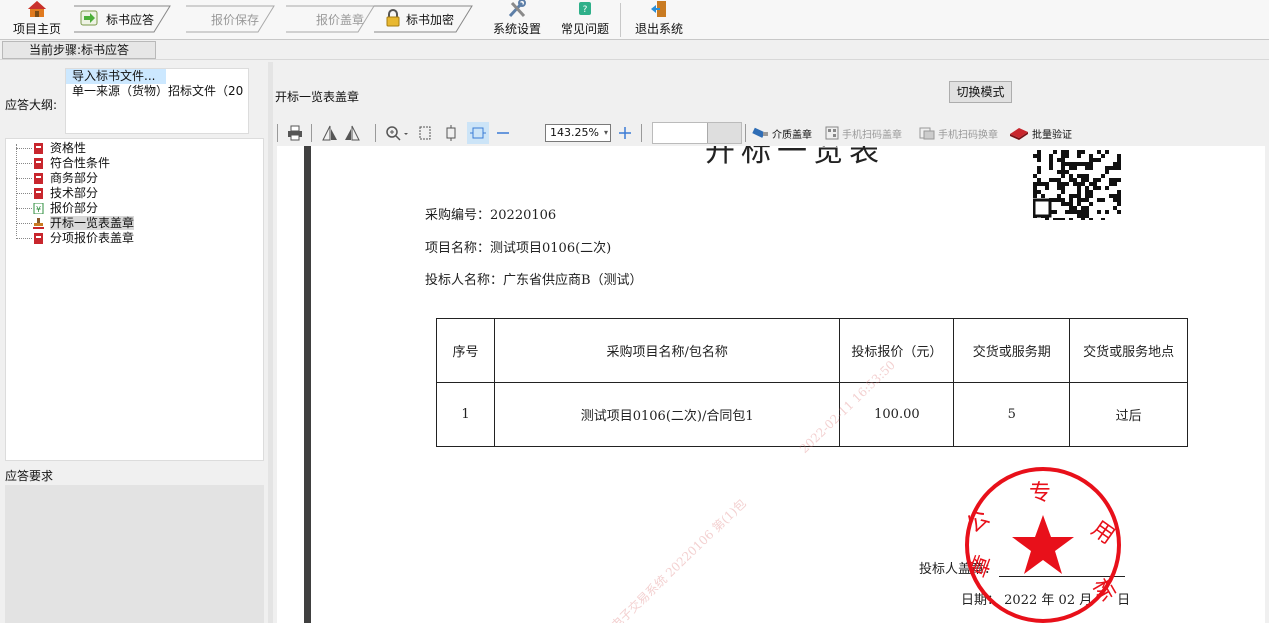 This screenshot has height=623, width=1269. Describe the element at coordinates (792, 135) in the screenshot. I see `media-seal-label: 介质盖章` at that location.